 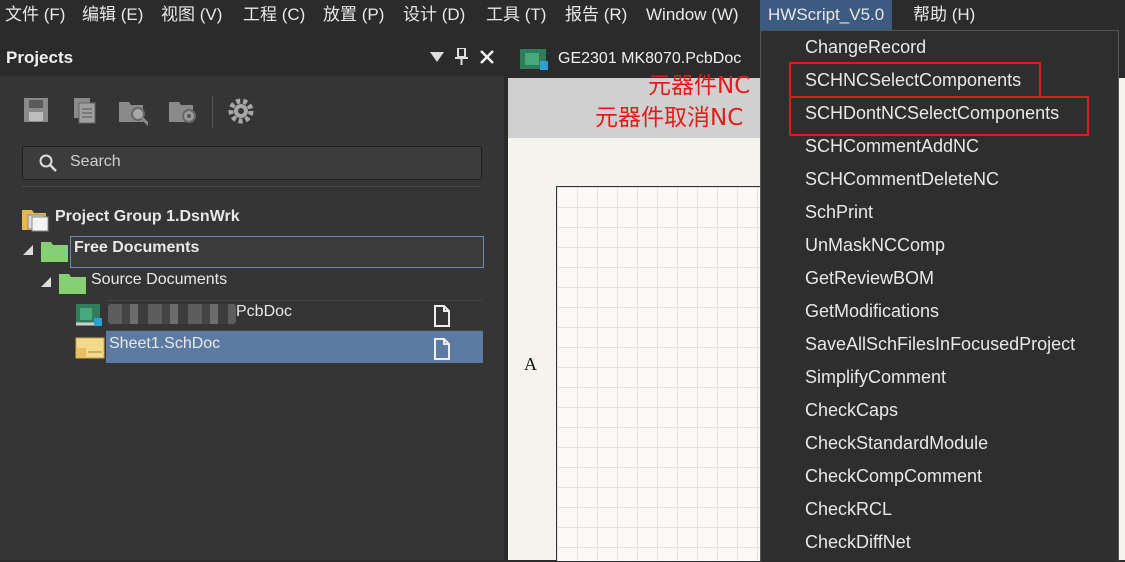 I want to click on menu-item-simplify-comment: SimplifyComment, so click(x=875, y=377).